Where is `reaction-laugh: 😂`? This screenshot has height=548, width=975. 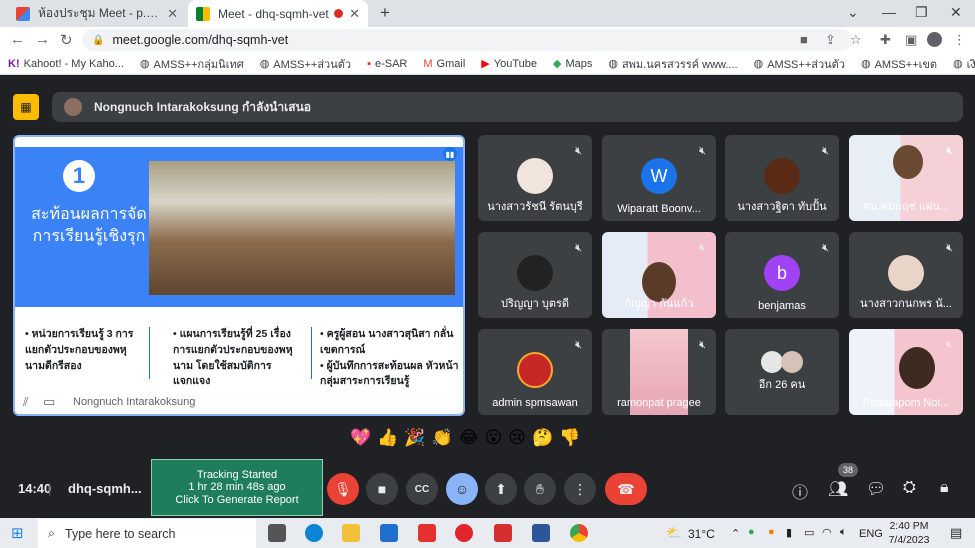 reaction-laugh: 😂 is located at coordinates (469, 438).